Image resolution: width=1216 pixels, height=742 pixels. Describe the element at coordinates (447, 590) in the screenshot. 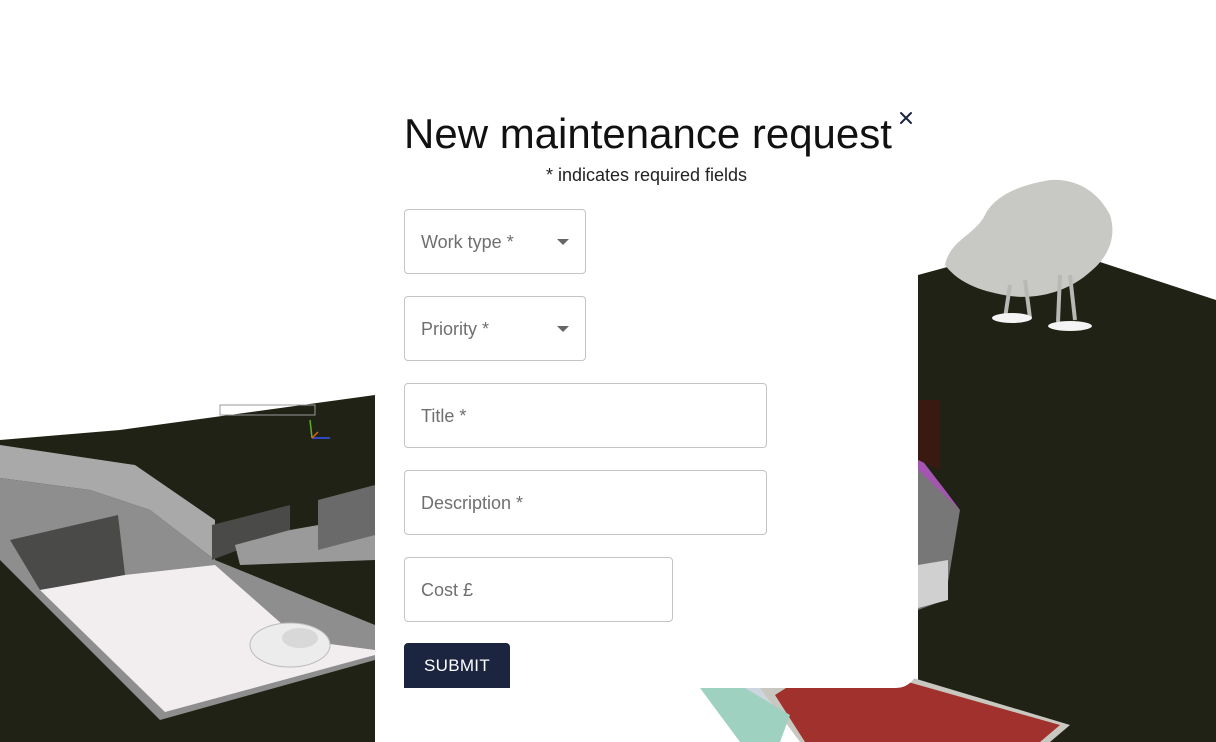

I see `cost-label: Cost £` at that location.